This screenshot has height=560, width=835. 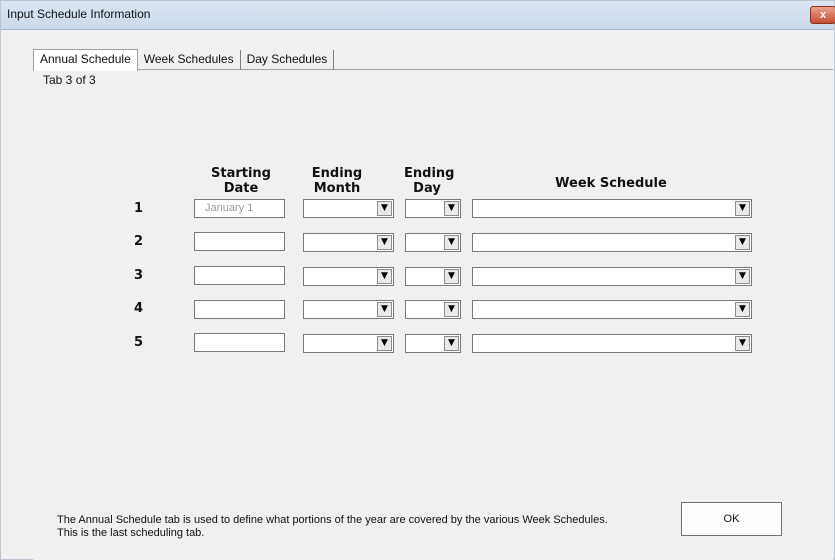 What do you see at coordinates (139, 208) in the screenshot?
I see `row-number: 1` at bounding box center [139, 208].